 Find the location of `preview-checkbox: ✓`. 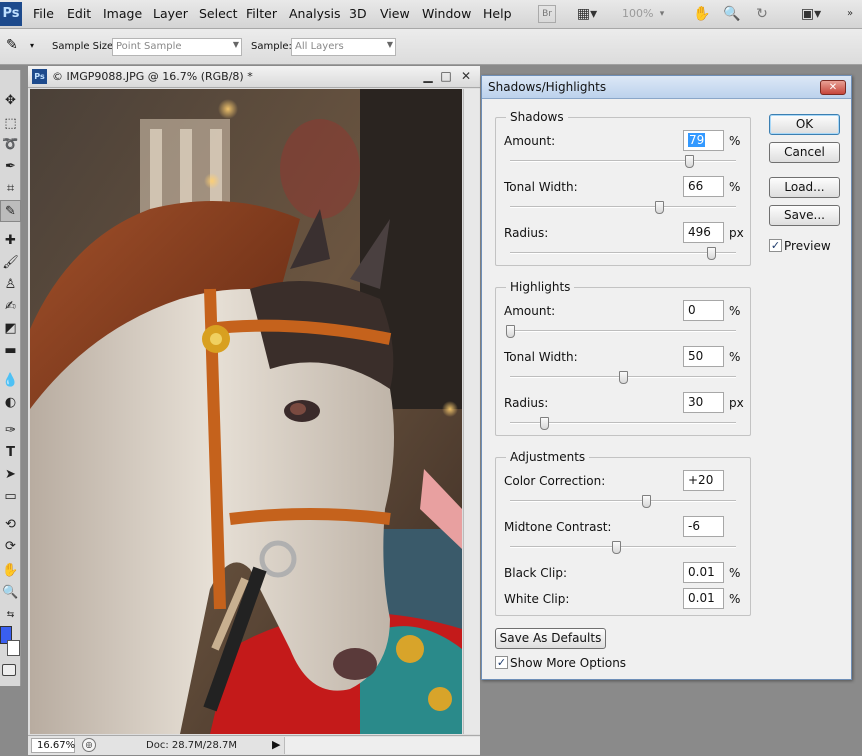

preview-checkbox: ✓ is located at coordinates (775, 245).